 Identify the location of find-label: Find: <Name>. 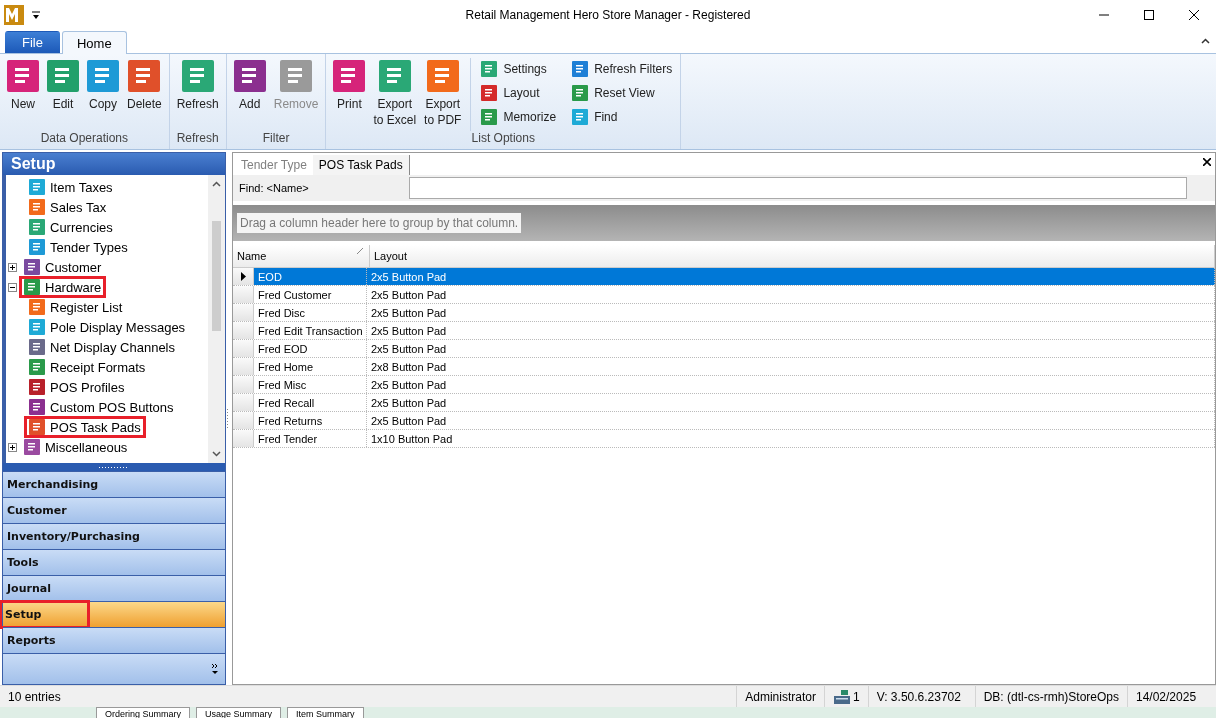
(274, 188).